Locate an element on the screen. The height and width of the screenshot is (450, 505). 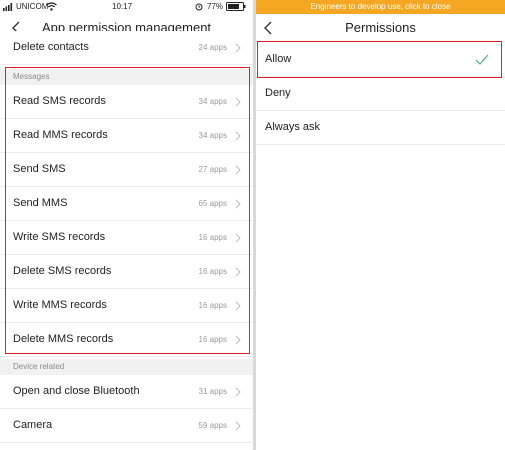
header: Permissions is located at coordinates (380, 28).